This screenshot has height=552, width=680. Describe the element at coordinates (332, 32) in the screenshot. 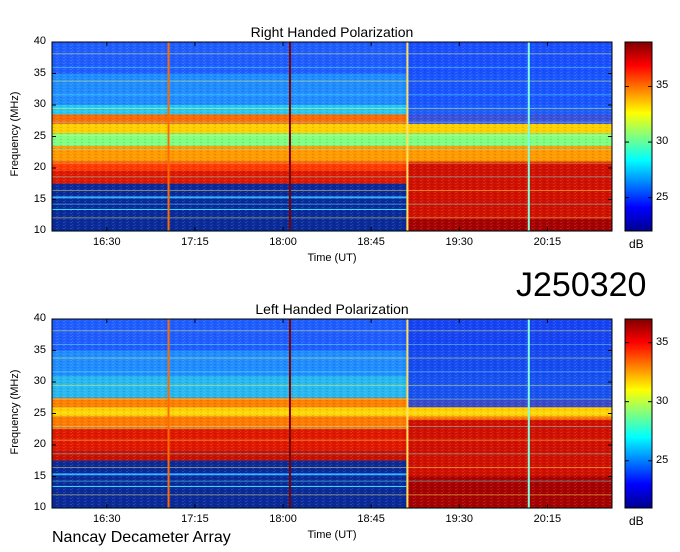

I see `panel-1-title: Right Handed Polarization` at that location.